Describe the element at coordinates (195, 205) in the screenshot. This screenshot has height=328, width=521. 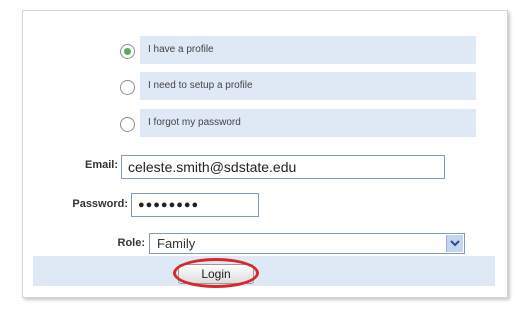
I see `password-field` at that location.